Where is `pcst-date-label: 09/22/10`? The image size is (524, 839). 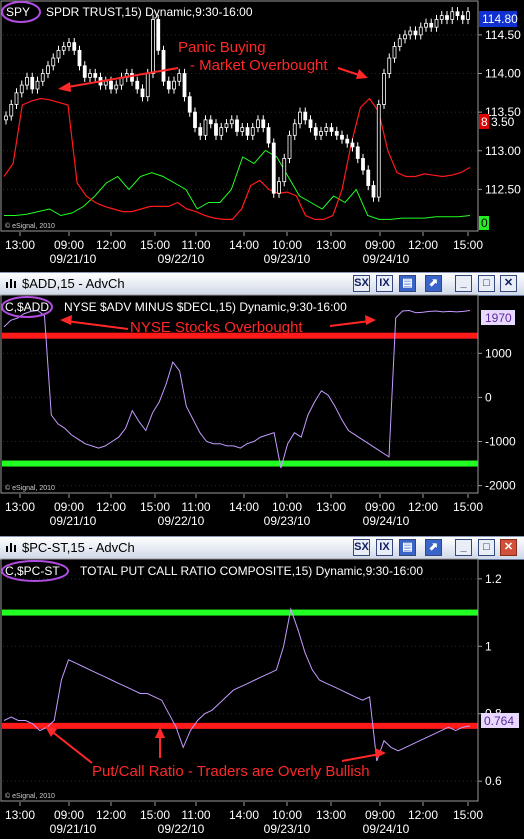 pcst-date-label: 09/22/10 is located at coordinates (181, 829).